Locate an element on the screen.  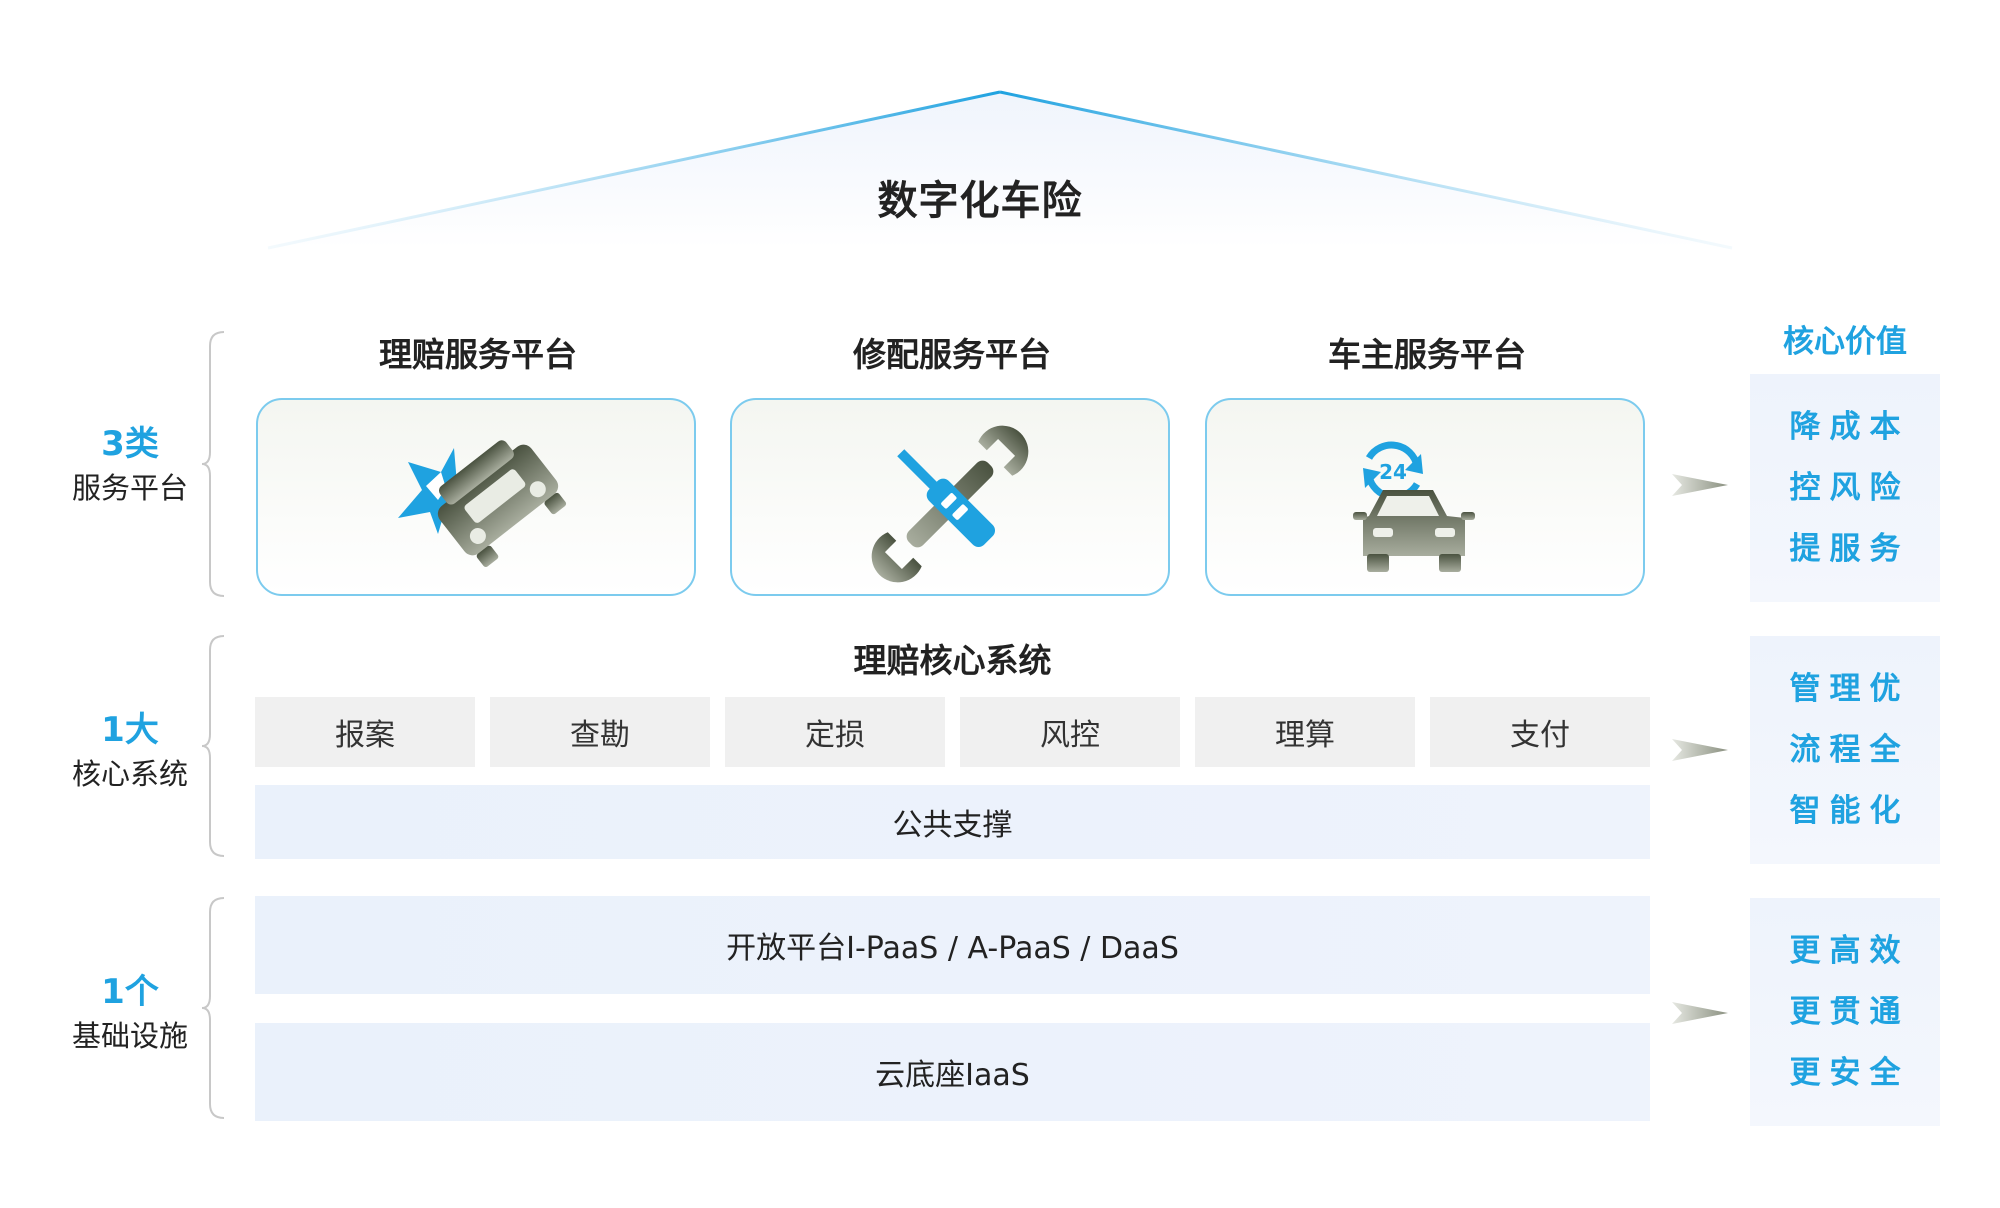
platform-card-claims is located at coordinates (476, 497).